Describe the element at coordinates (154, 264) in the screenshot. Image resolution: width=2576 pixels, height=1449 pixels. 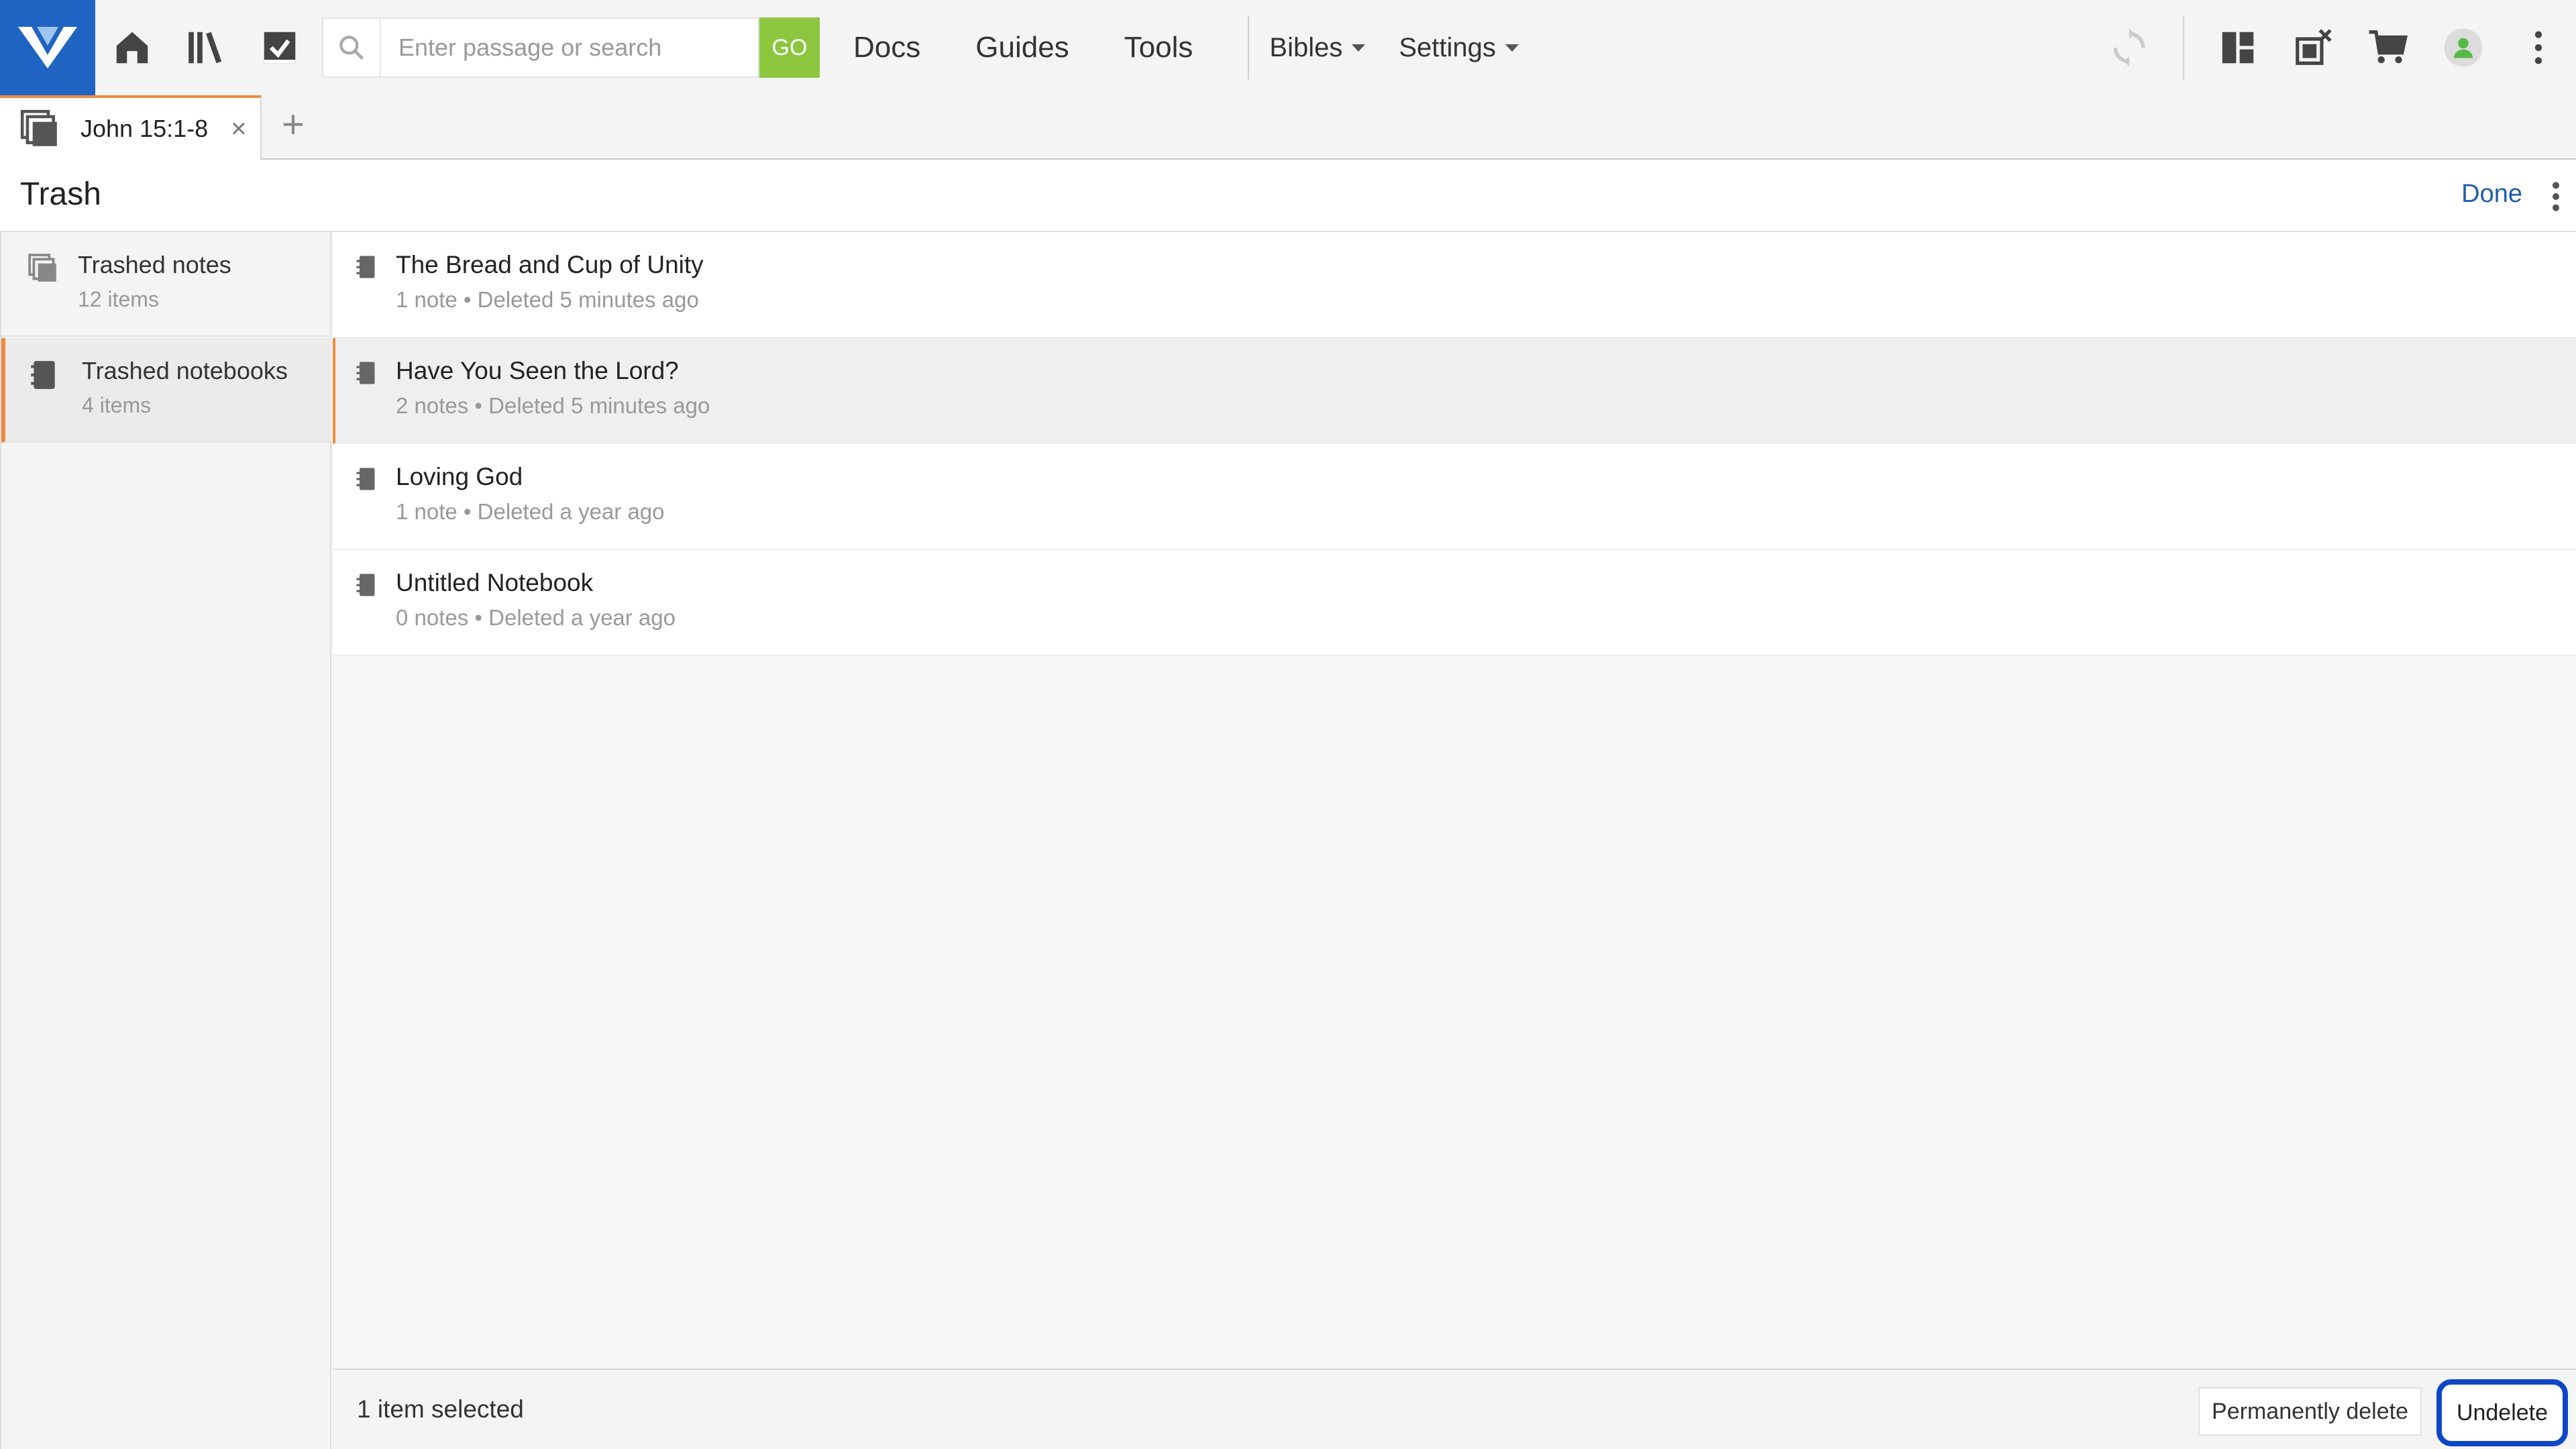
I see `sidebar-item-label: Trashed notes` at that location.